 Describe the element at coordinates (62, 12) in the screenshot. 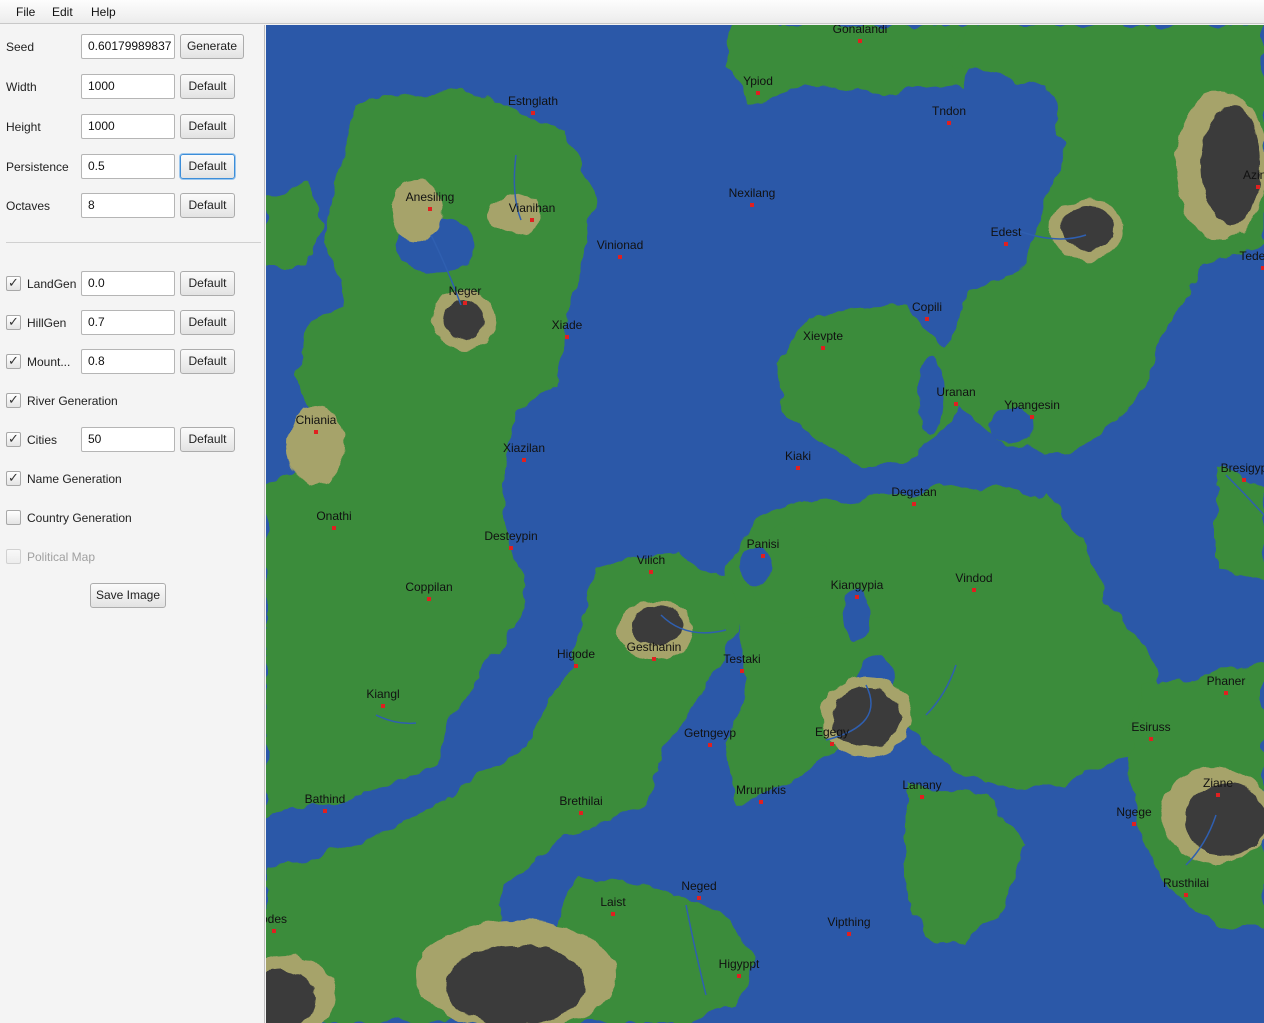

I see `menu-edit: Edit` at that location.